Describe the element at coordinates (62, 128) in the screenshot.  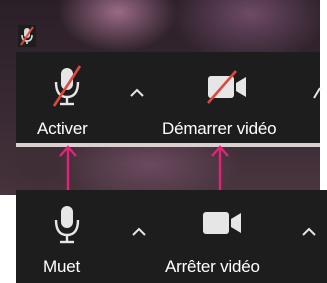
I see `unmute-label: Activer` at that location.